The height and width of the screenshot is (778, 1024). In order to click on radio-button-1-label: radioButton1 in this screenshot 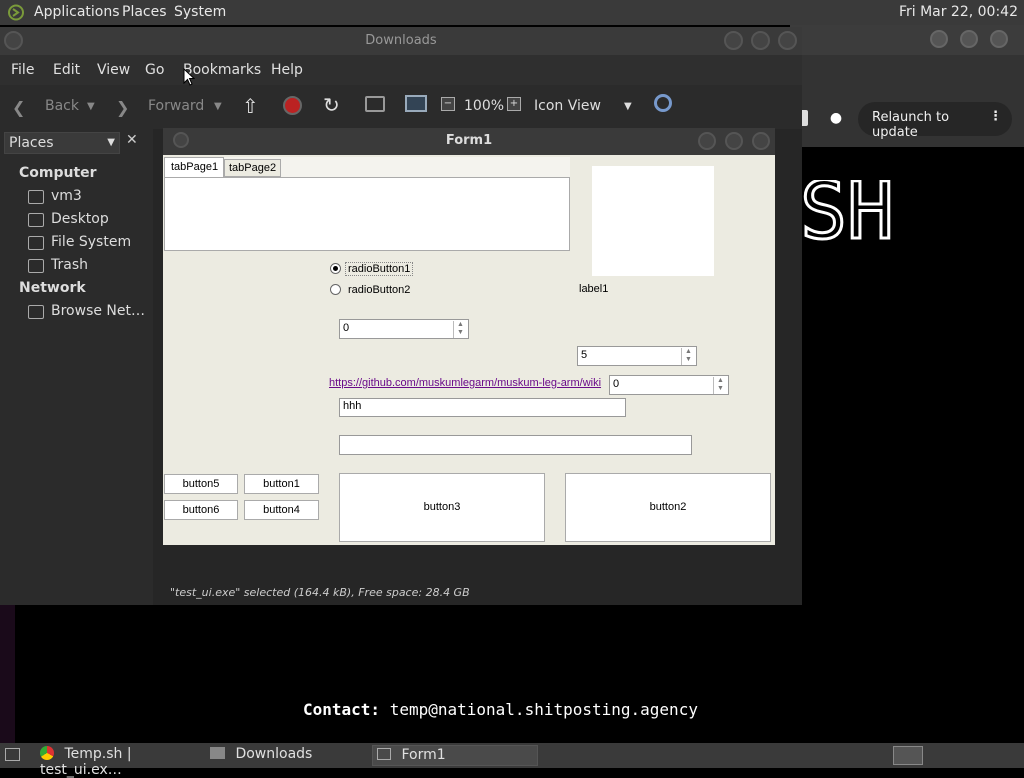, I will do `click(379, 269)`.